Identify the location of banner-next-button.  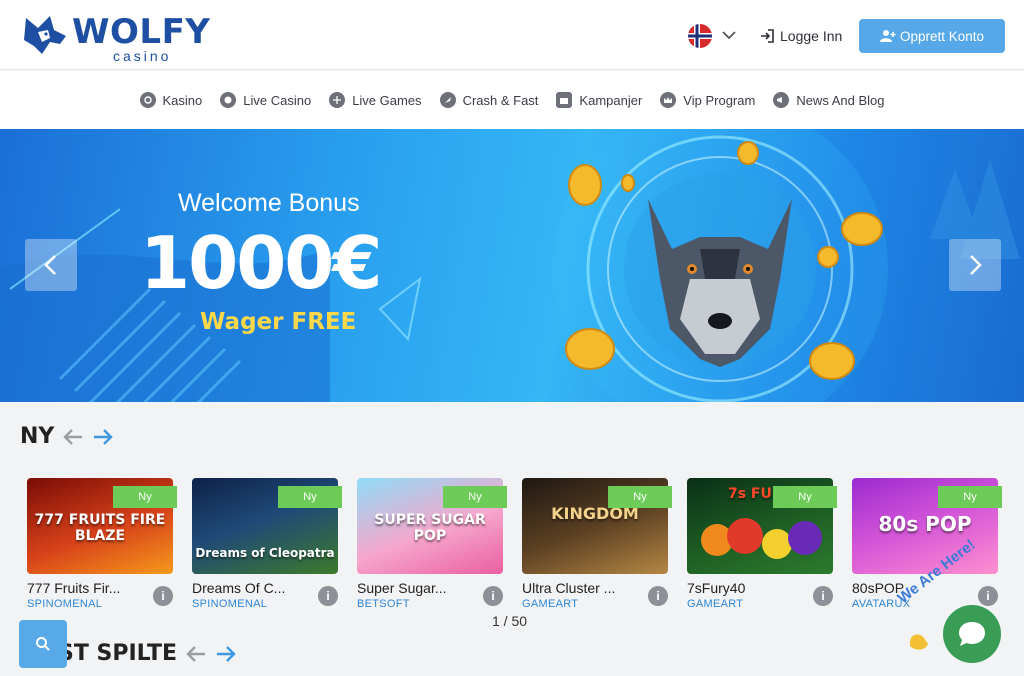
(975, 265).